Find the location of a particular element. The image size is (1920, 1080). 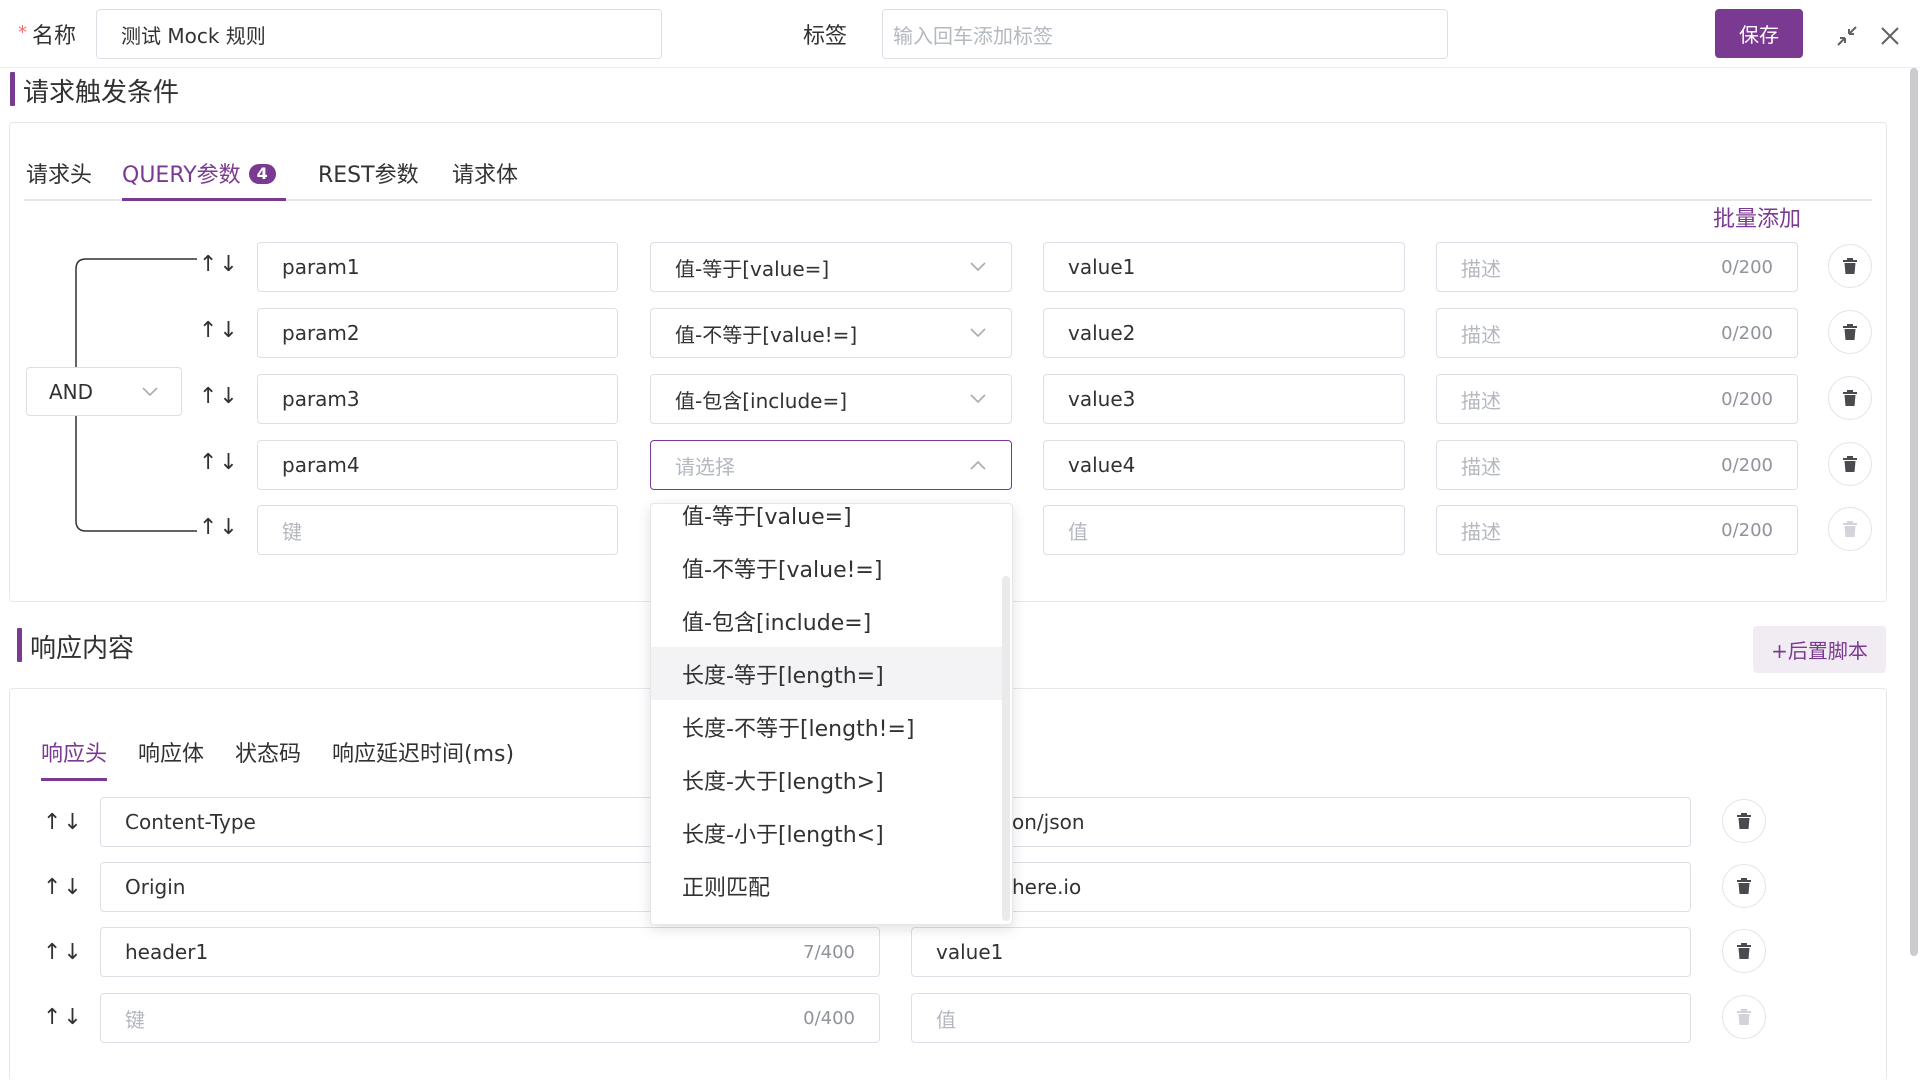

param-value-input: value4 is located at coordinates (1224, 465).